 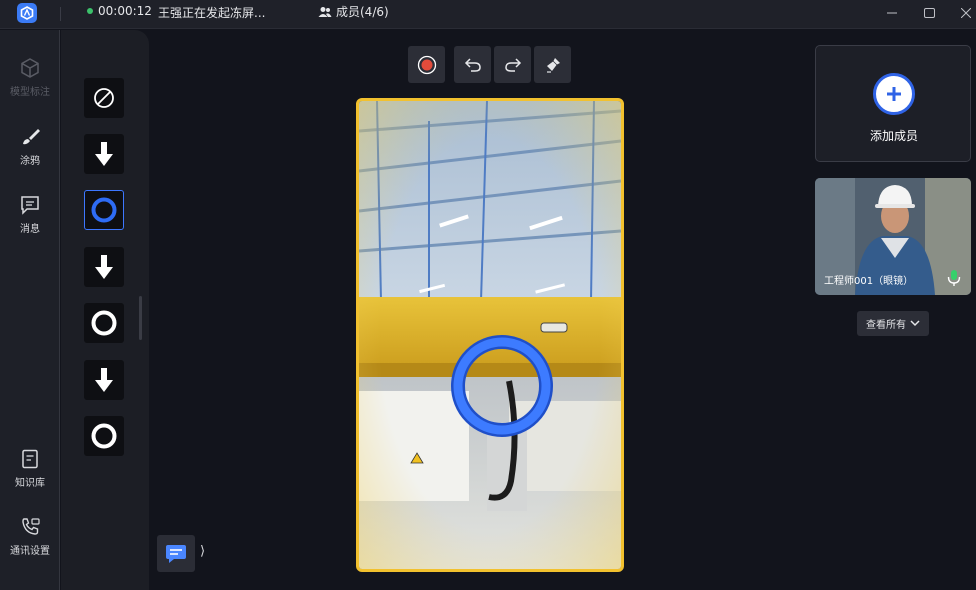 I want to click on nav-label: 消息, so click(x=30, y=229).